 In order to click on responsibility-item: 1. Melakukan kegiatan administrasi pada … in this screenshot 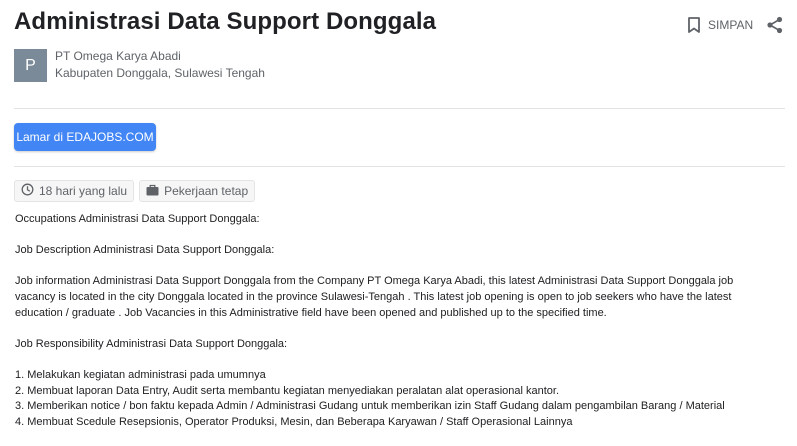, I will do `click(140, 374)`.